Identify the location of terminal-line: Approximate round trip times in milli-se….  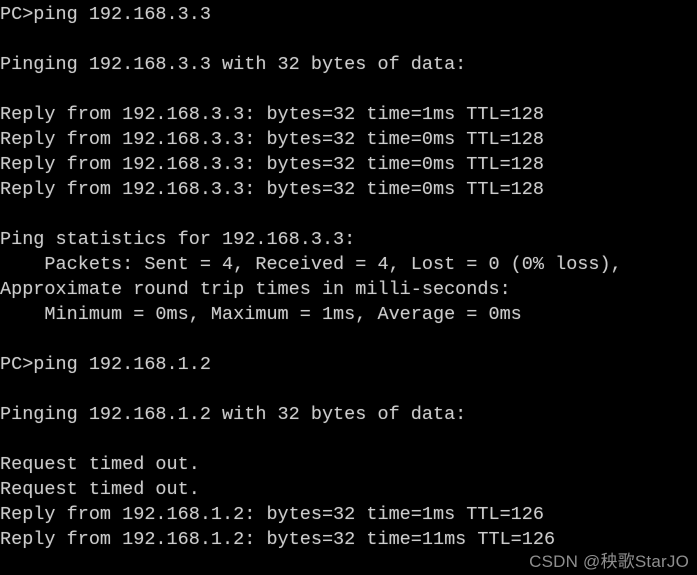
(255, 289).